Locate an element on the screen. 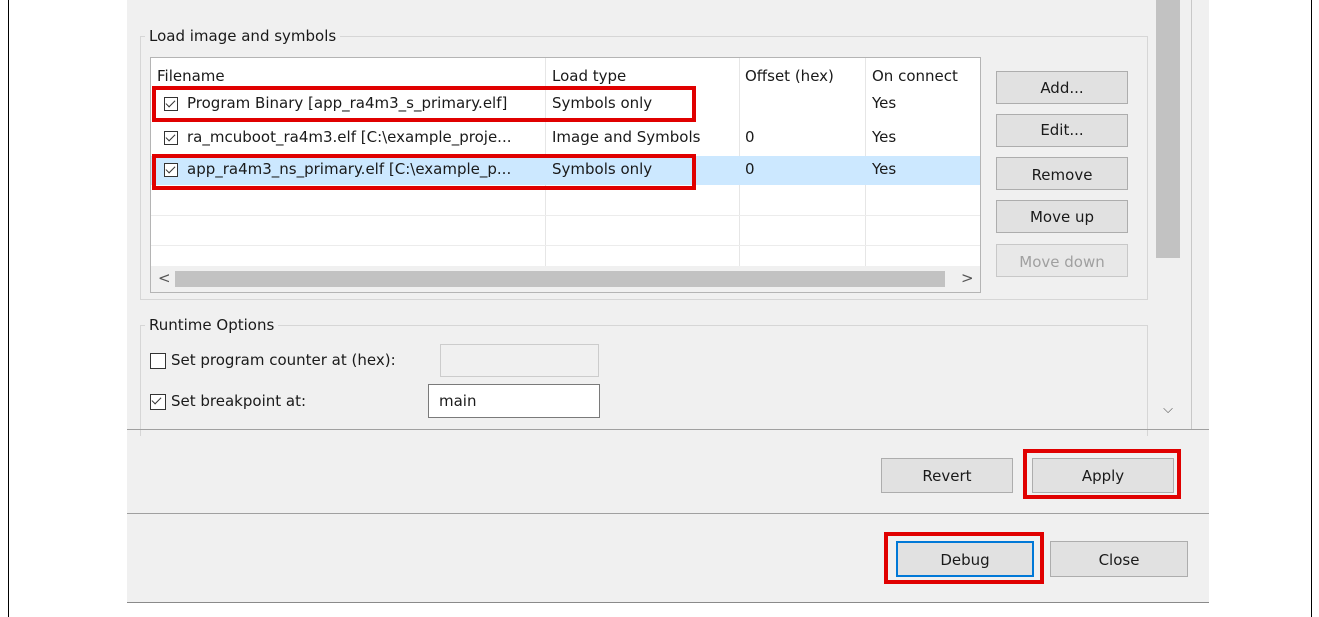  scroll-right-arrow-icon: > is located at coordinates (967, 278).